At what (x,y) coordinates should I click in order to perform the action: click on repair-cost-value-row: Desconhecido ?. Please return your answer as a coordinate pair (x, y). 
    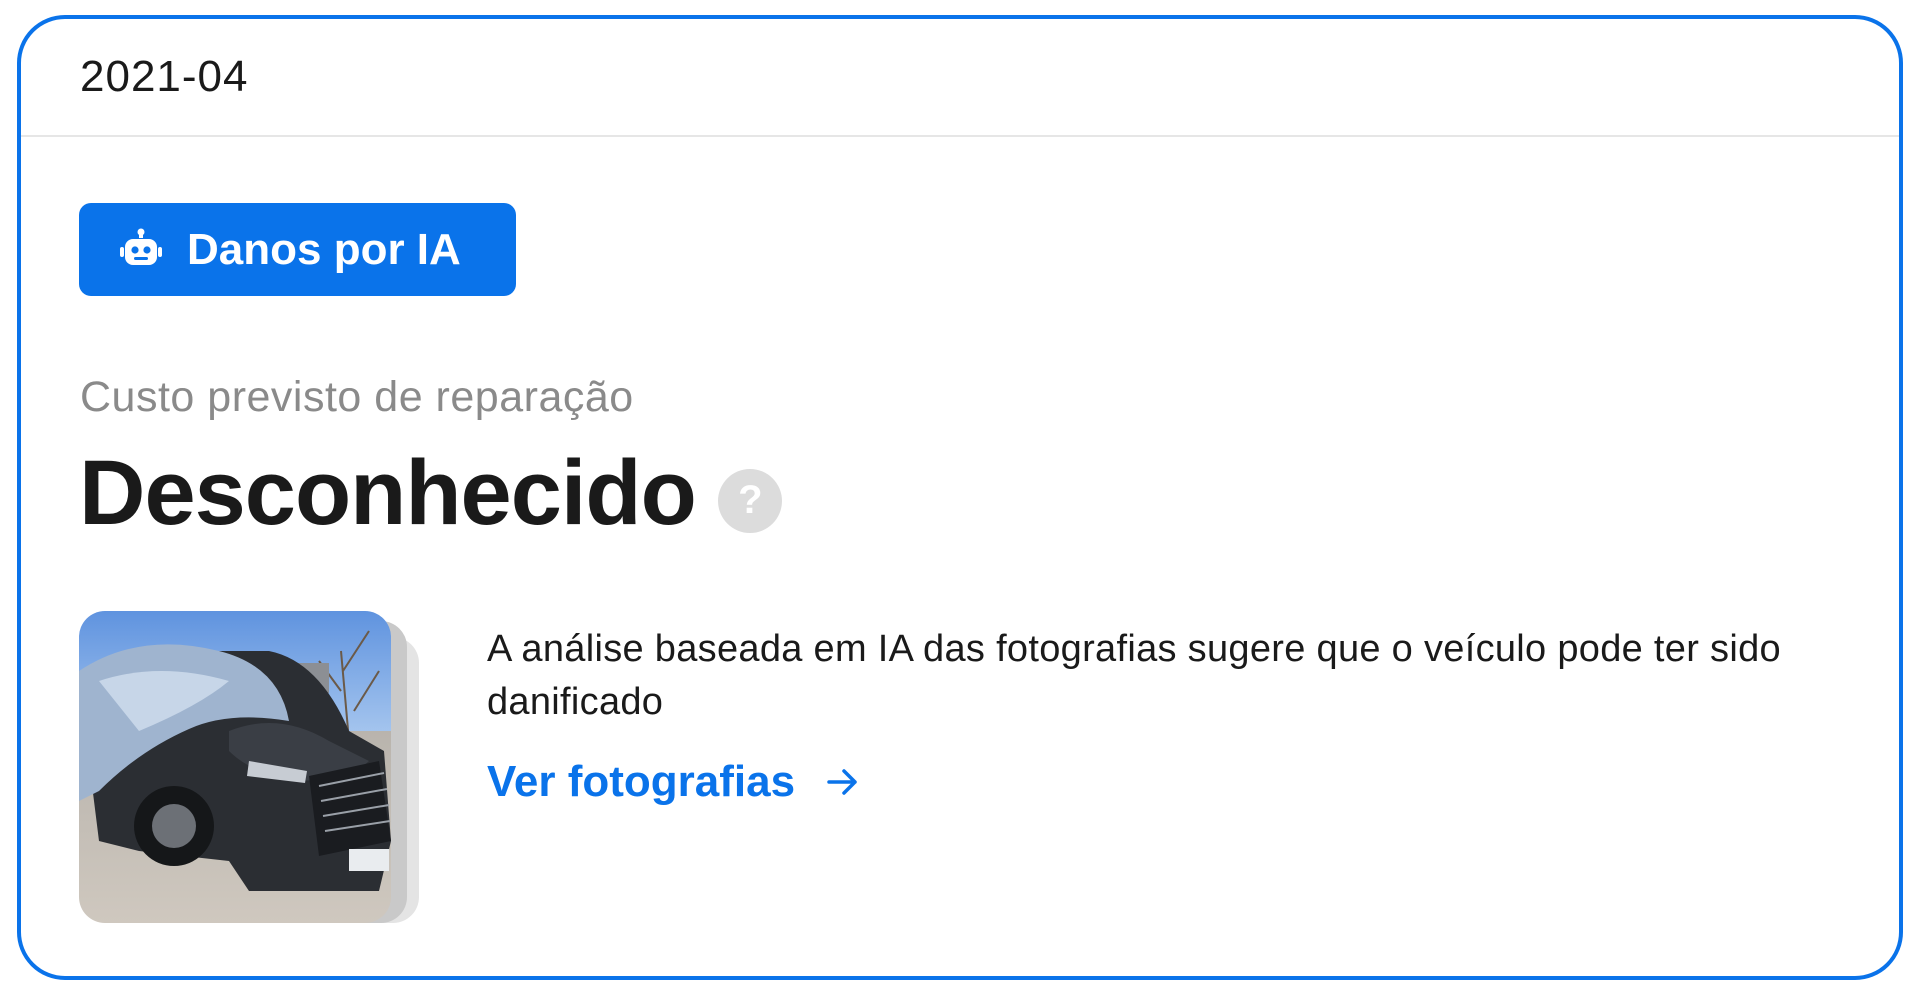
    Looking at the image, I should click on (430, 493).